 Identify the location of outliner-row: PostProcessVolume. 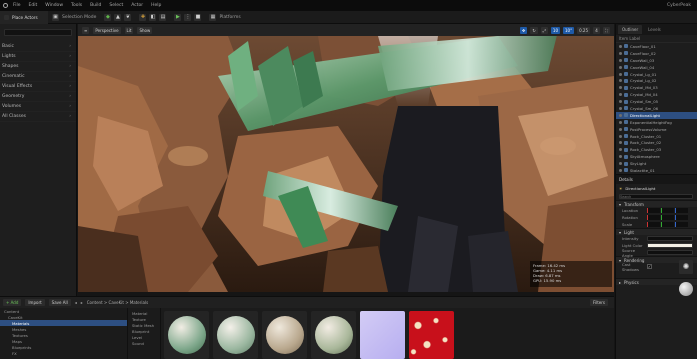
(656, 129).